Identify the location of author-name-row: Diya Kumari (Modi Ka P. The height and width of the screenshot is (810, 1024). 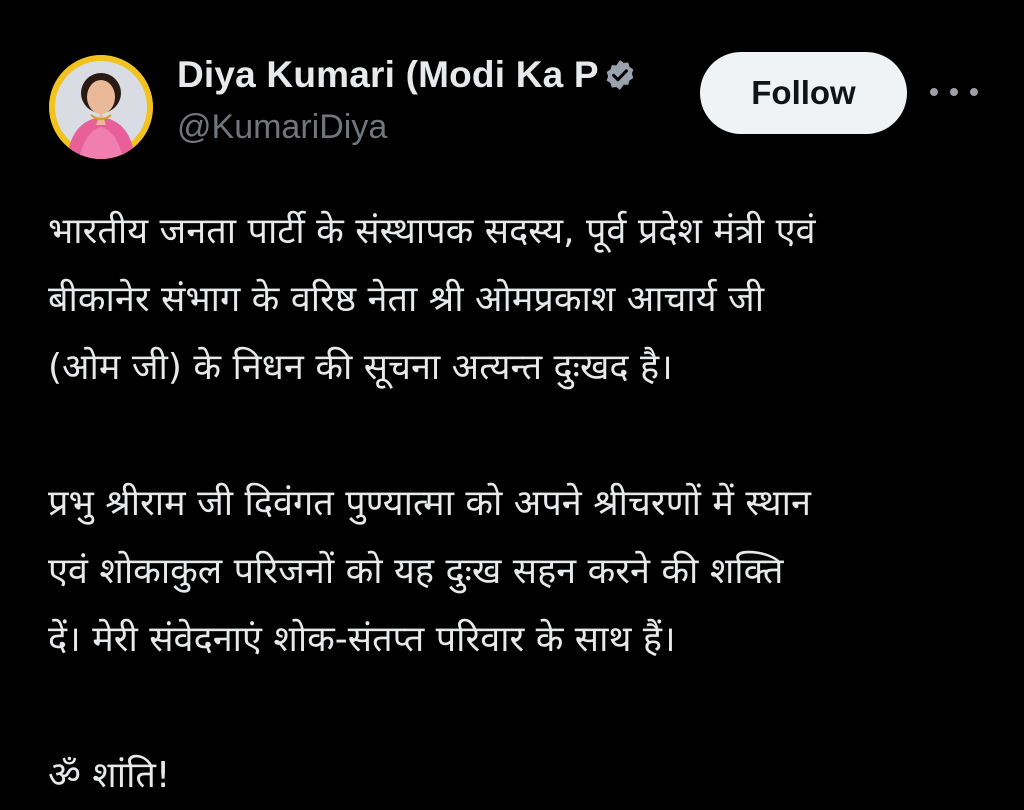
(407, 75).